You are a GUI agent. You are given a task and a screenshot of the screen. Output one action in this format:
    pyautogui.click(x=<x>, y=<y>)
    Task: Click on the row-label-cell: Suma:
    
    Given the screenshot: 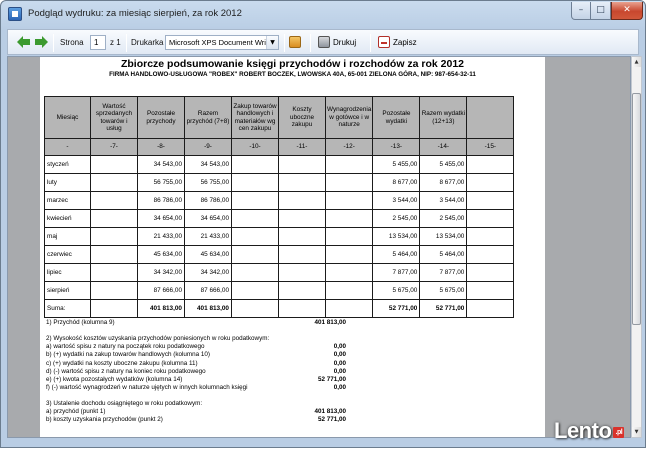 What is the action you would take?
    pyautogui.click(x=67, y=308)
    